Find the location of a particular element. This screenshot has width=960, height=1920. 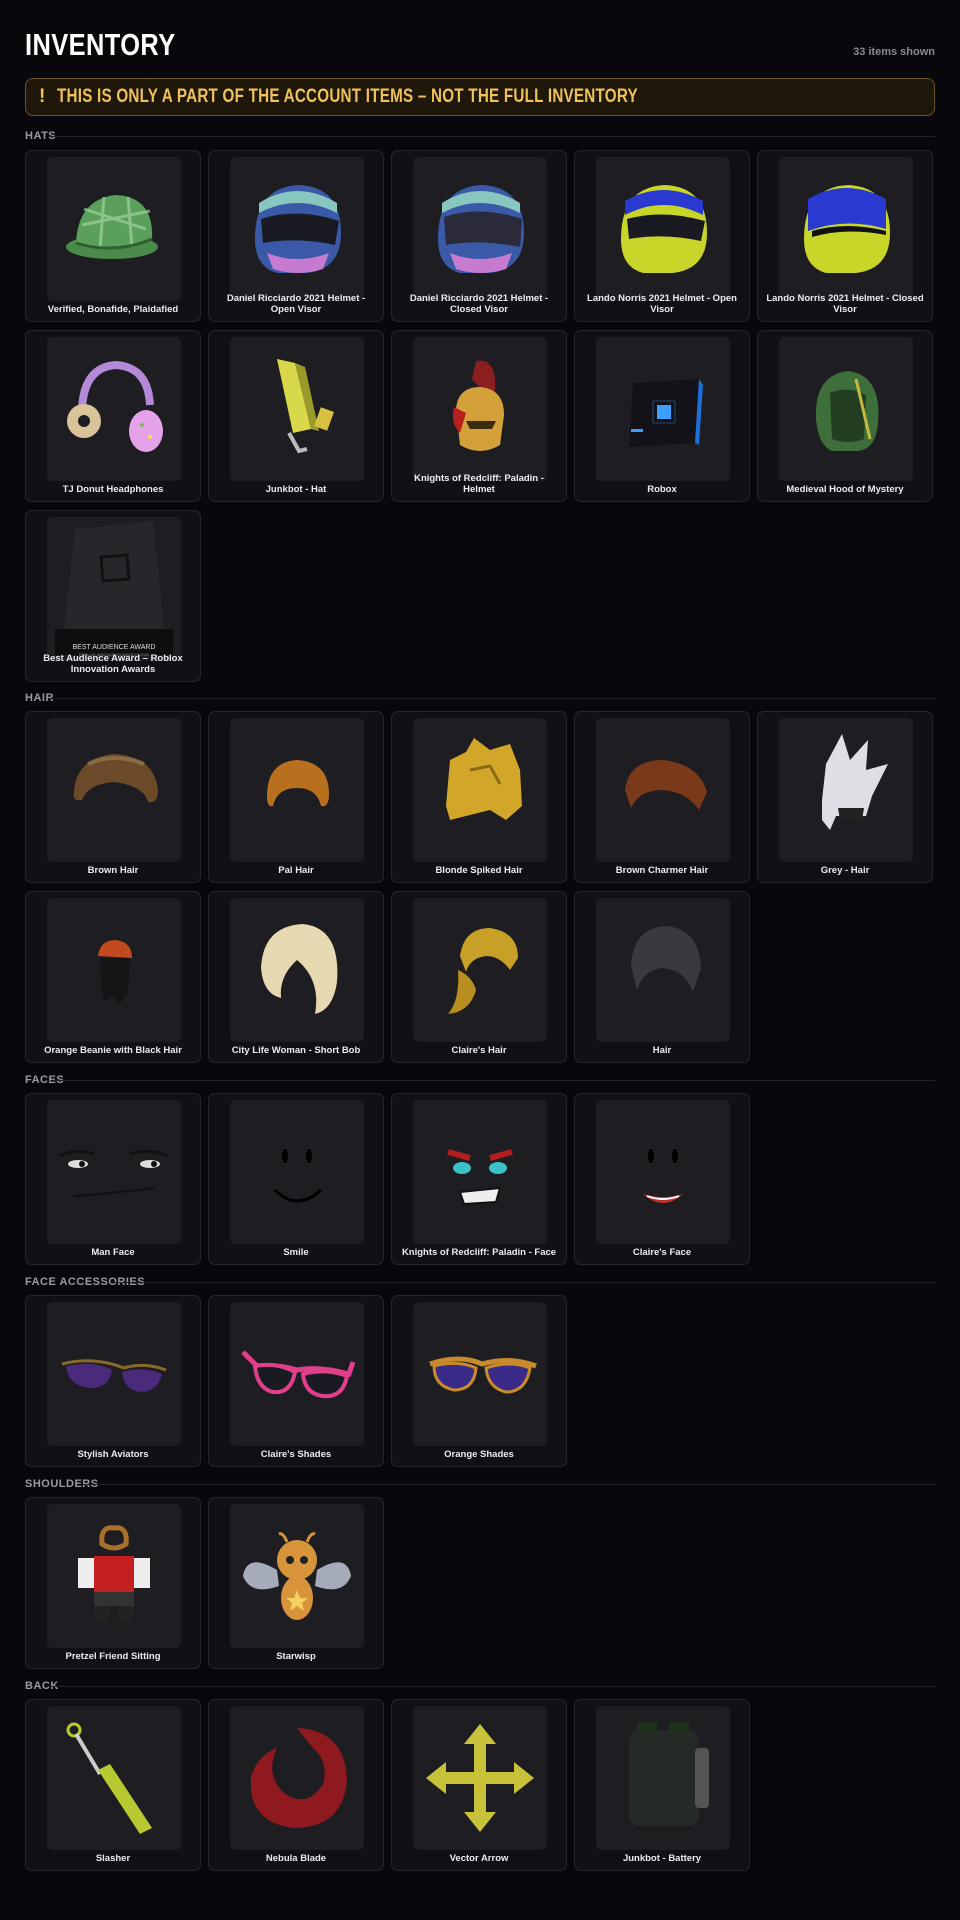

item-card: Claire's Hair is located at coordinates (479, 977).